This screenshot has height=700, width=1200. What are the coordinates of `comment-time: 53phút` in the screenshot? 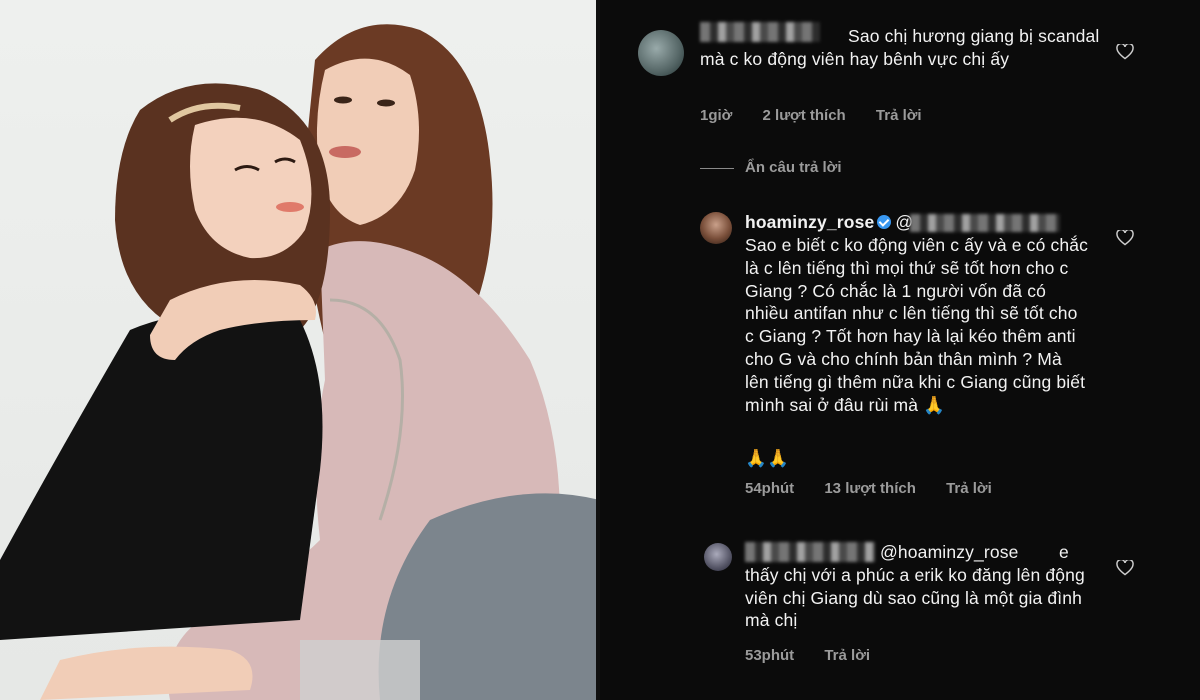 It's located at (770, 655).